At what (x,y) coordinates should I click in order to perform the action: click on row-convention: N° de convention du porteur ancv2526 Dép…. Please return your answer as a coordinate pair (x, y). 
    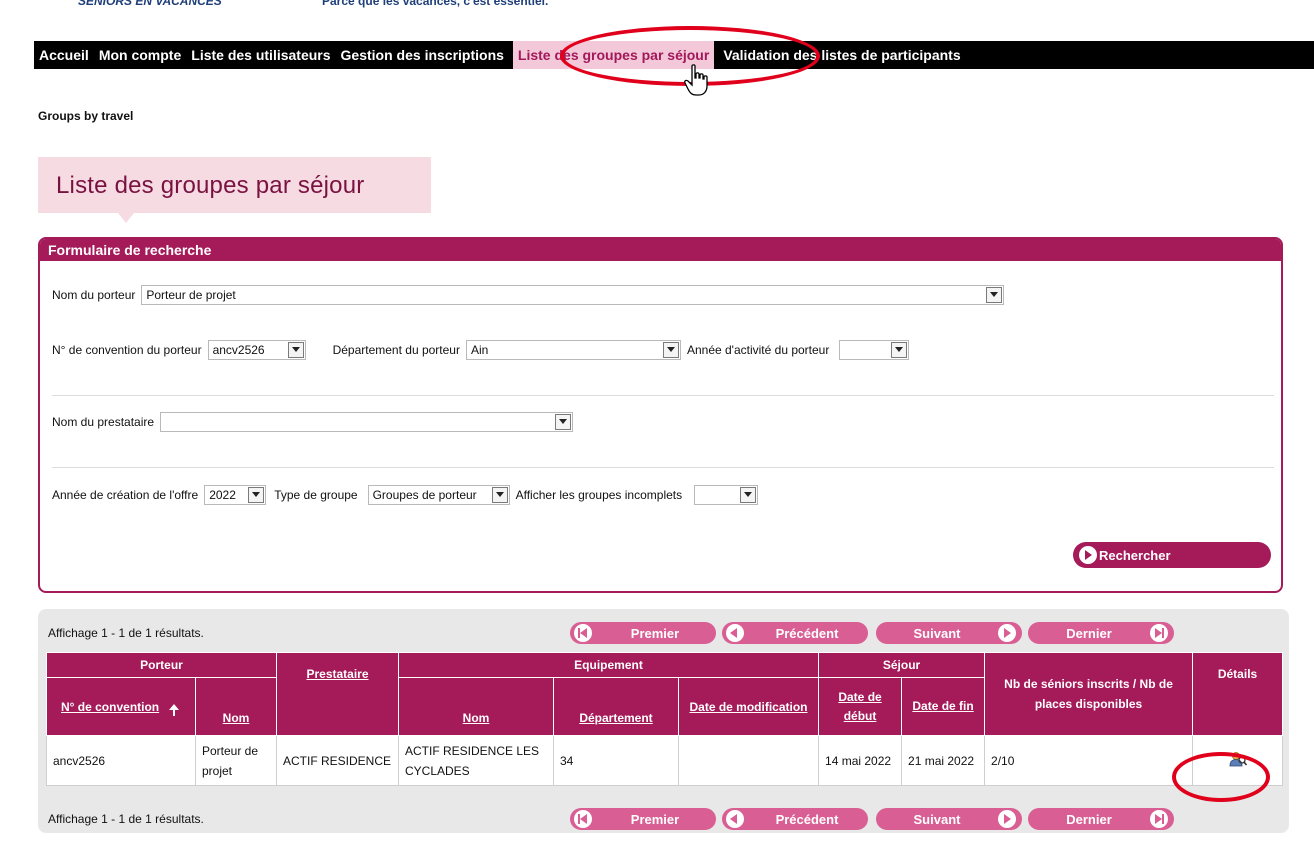
    Looking at the image, I should click on (485, 350).